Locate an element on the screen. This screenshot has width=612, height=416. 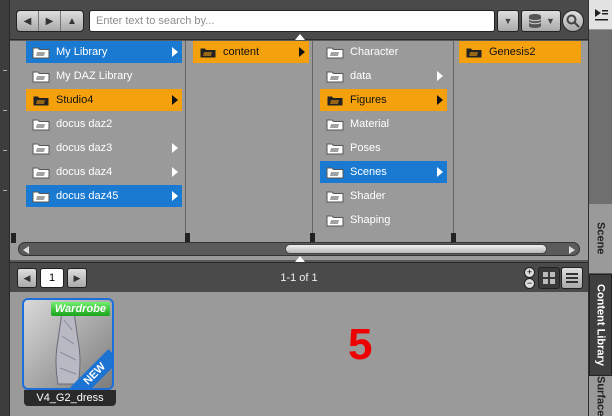
folder-item: data is located at coordinates (383, 76).